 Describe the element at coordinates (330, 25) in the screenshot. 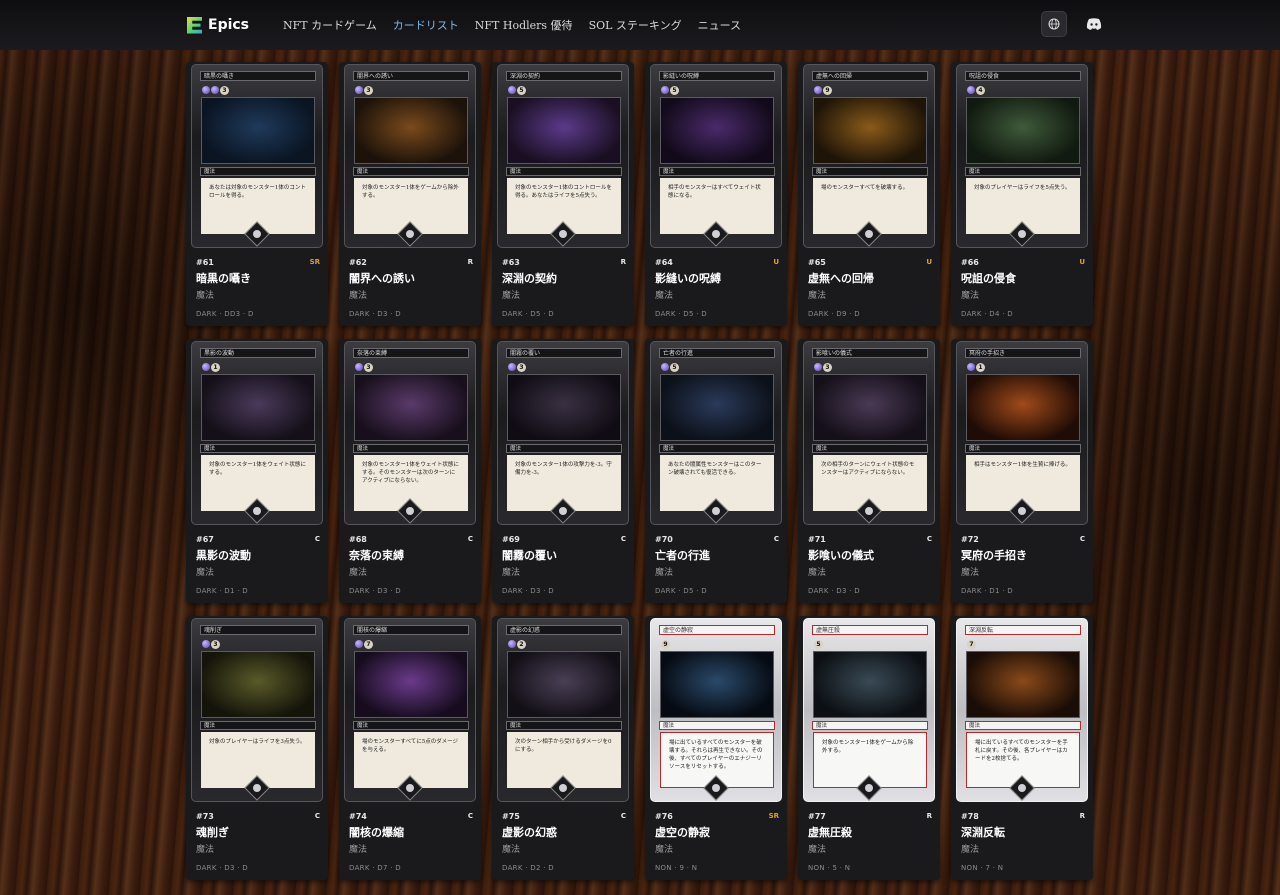

I see `nav-link-nft-card-game: NFT カードゲーム` at that location.